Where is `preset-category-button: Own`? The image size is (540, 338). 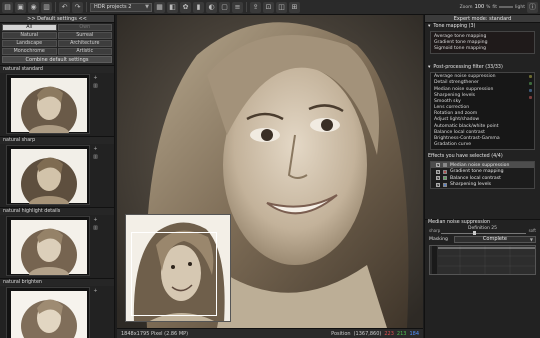 preset-category-button: Own is located at coordinates (84, 27).